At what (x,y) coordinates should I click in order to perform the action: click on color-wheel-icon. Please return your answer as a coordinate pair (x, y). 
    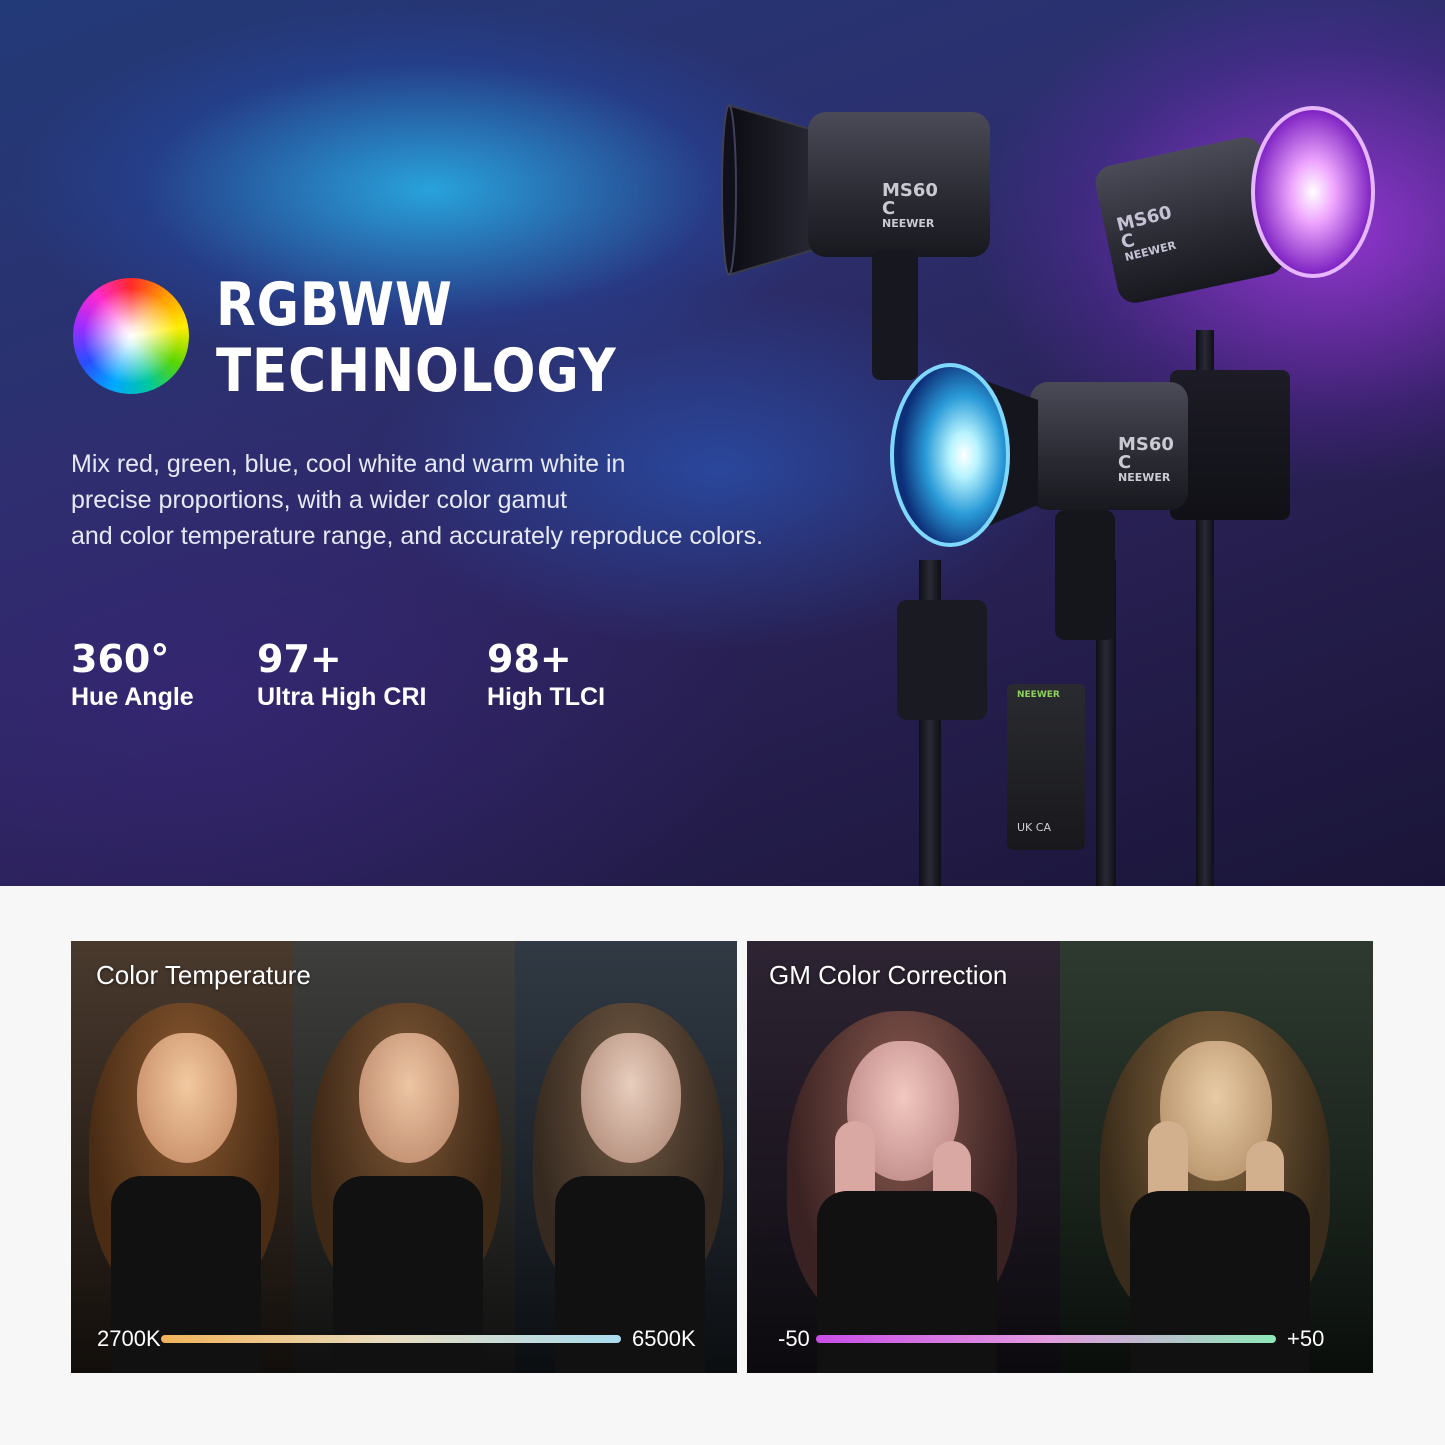
    Looking at the image, I should click on (131, 336).